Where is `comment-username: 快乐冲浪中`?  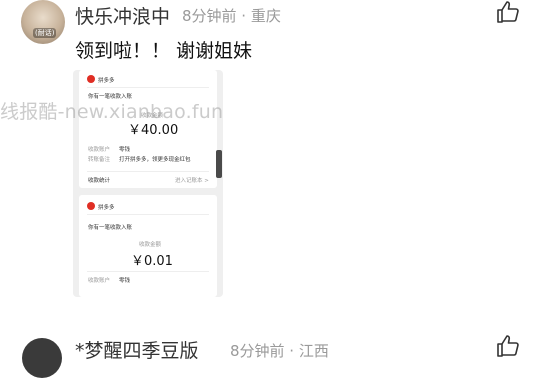 comment-username: 快乐冲浪中 is located at coordinates (122, 15).